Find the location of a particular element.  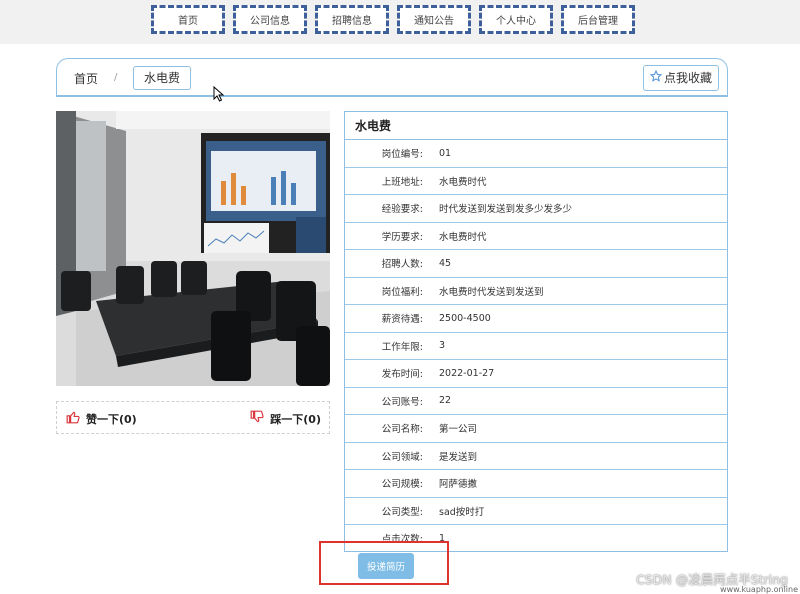

like-button: 赞一下(0) is located at coordinates (101, 418).